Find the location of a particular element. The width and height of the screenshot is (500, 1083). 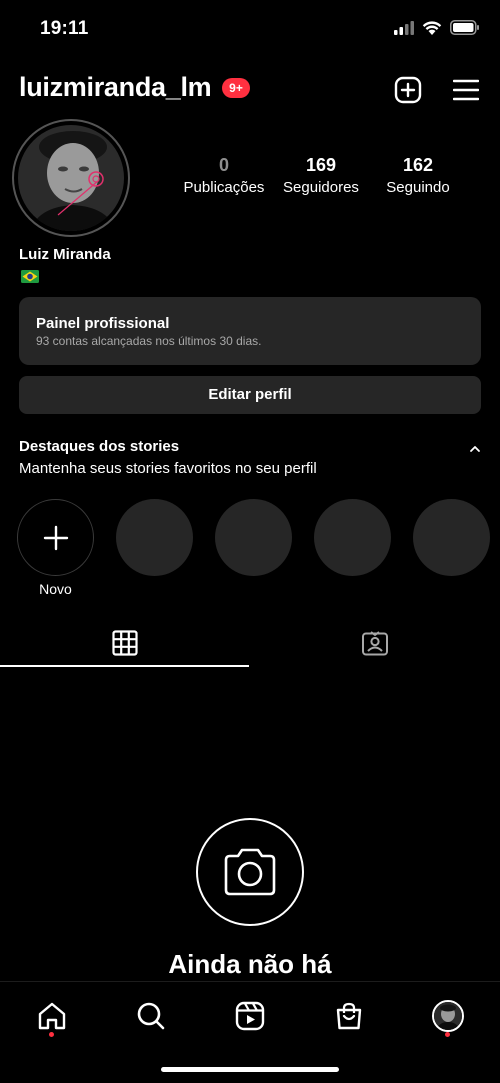

profile-avatar is located at coordinates (71, 178).